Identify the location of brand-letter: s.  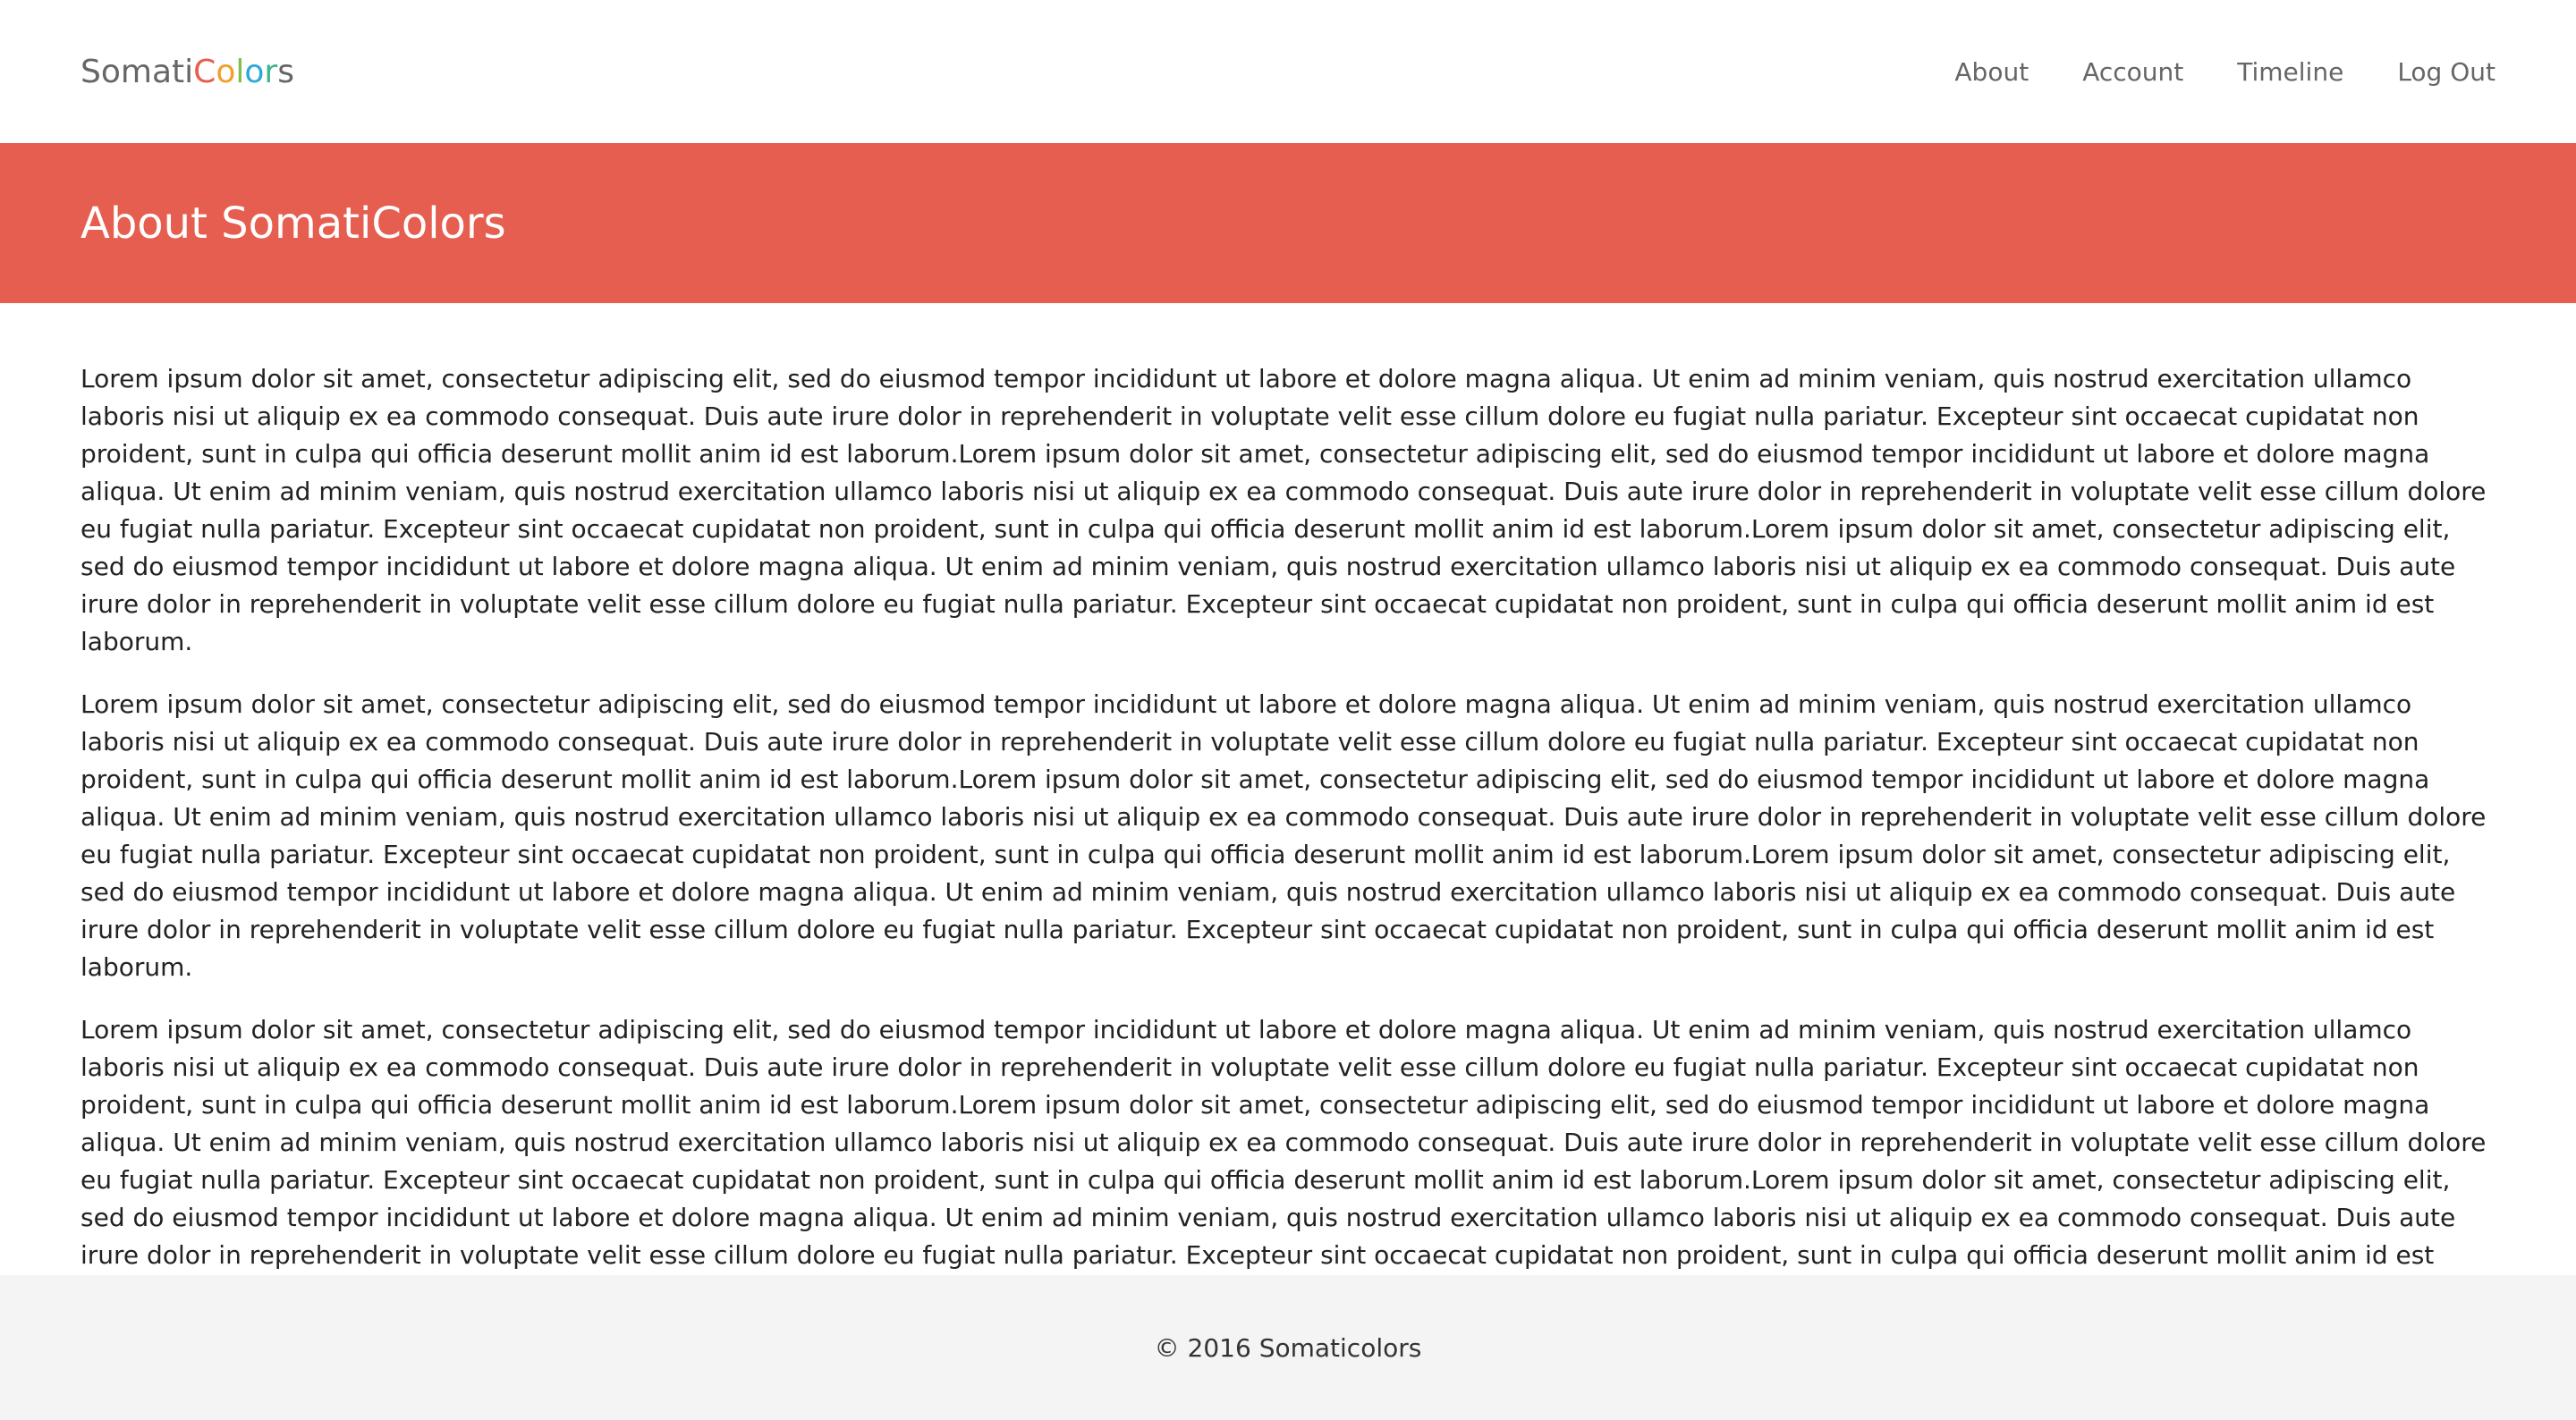
(285, 71).